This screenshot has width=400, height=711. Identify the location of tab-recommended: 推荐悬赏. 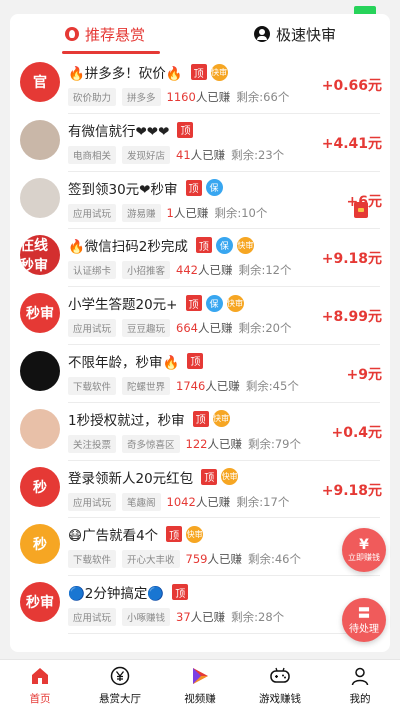
(105, 34).